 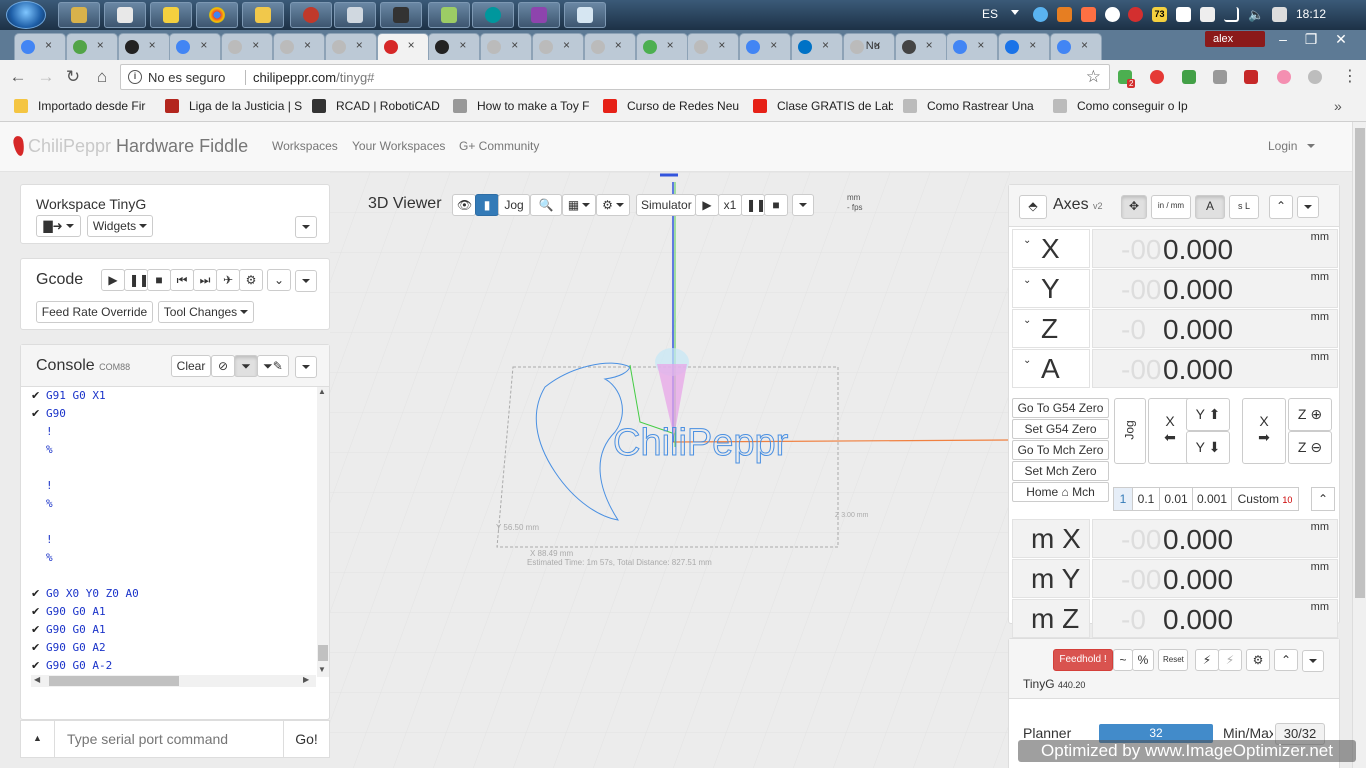 What do you see at coordinates (235, 106) in the screenshot?
I see `bookmark-item: Liga de la Justicia | S` at bounding box center [235, 106].